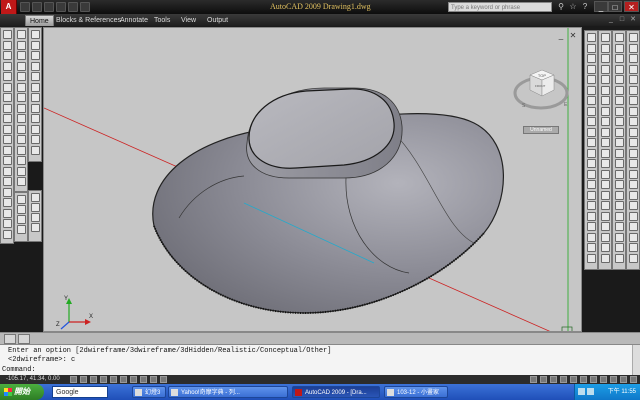  Describe the element at coordinates (541, 130) in the screenshot. I see `ucs-menu-button: Unnamed` at that location.